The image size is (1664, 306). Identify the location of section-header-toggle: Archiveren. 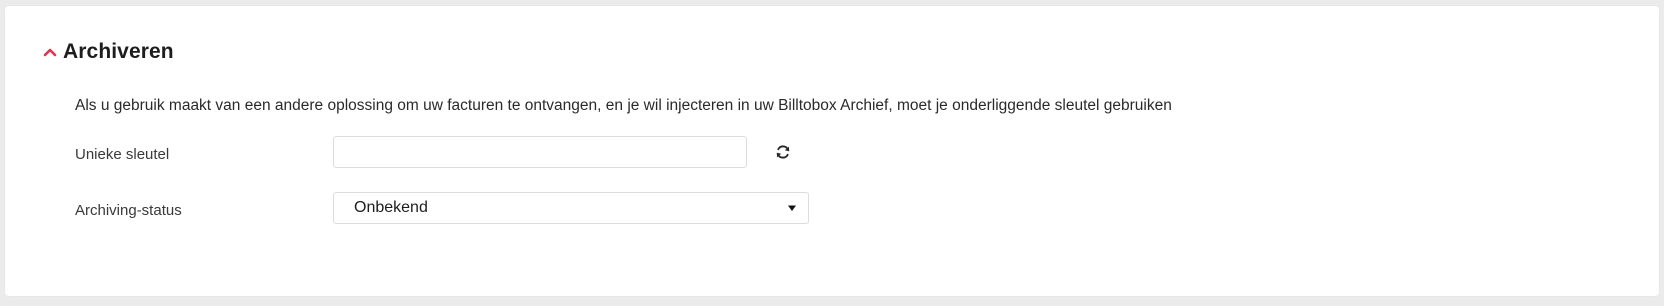
(107, 52).